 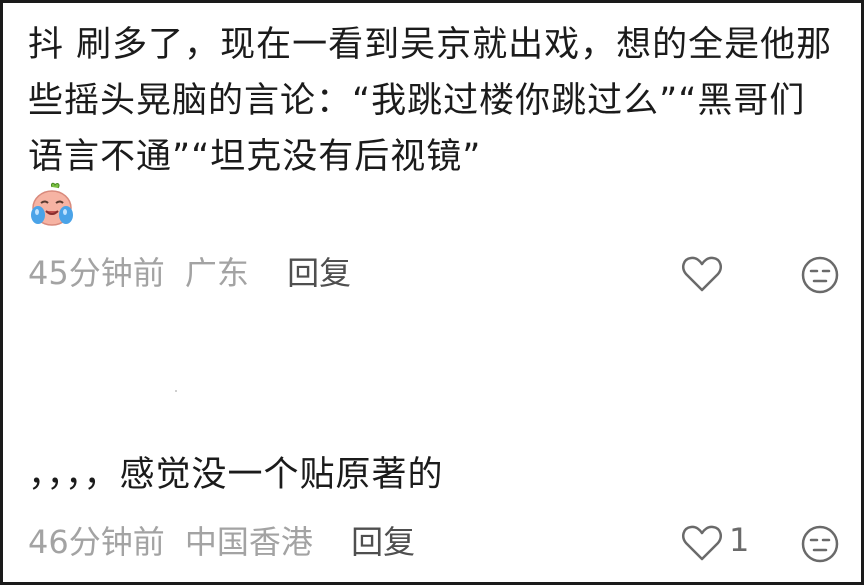 I want to click on like-count: 1, so click(x=739, y=540).